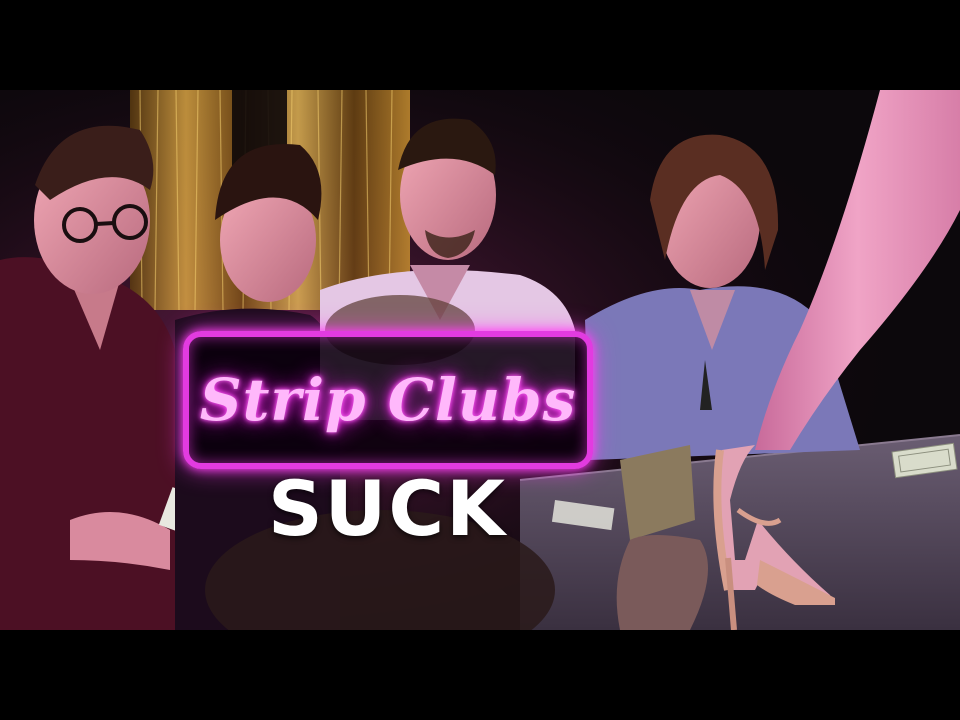  Describe the element at coordinates (387, 508) in the screenshot. I see `subtitle-text: SUCK` at that location.